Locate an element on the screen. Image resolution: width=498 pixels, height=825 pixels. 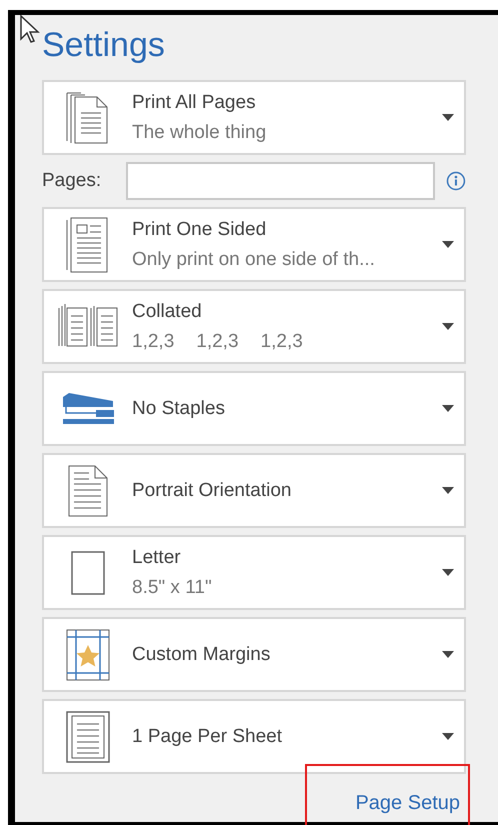
option-description: The whole thing is located at coordinates (199, 132).